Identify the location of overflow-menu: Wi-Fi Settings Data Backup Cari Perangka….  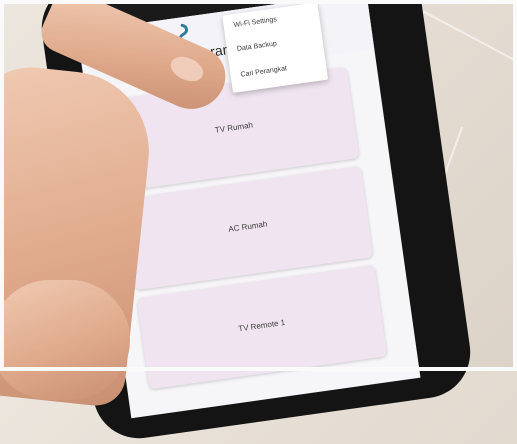
(275, 47).